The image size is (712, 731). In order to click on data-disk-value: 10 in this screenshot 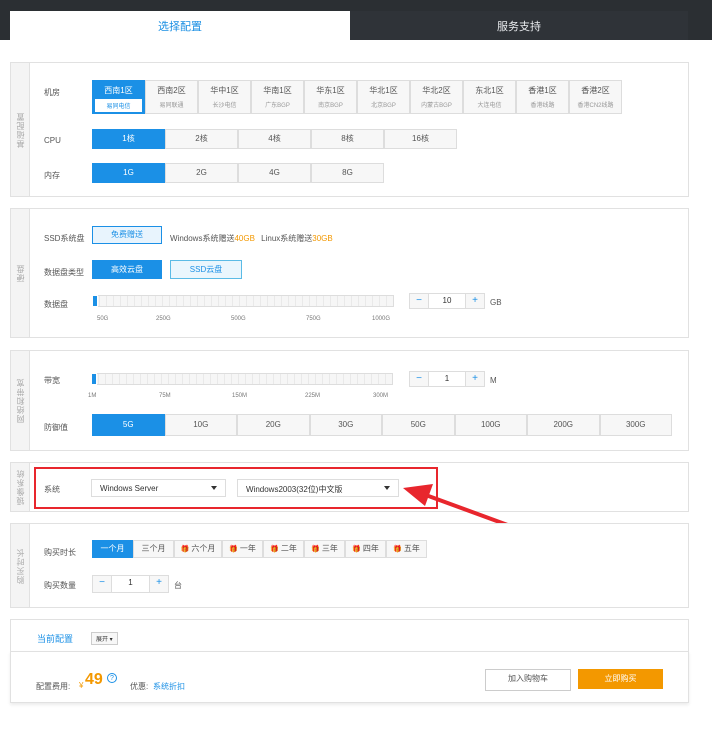, I will do `click(447, 301)`.